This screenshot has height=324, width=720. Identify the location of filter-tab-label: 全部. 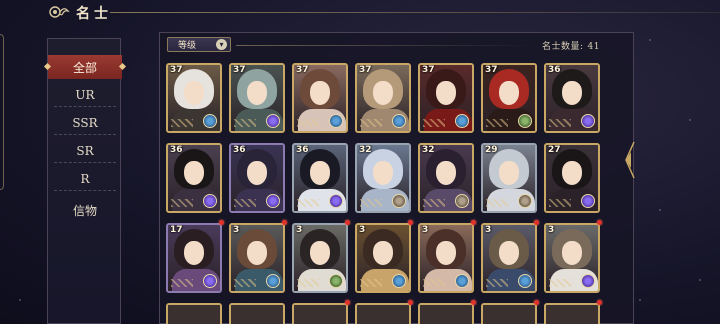
(84, 67).